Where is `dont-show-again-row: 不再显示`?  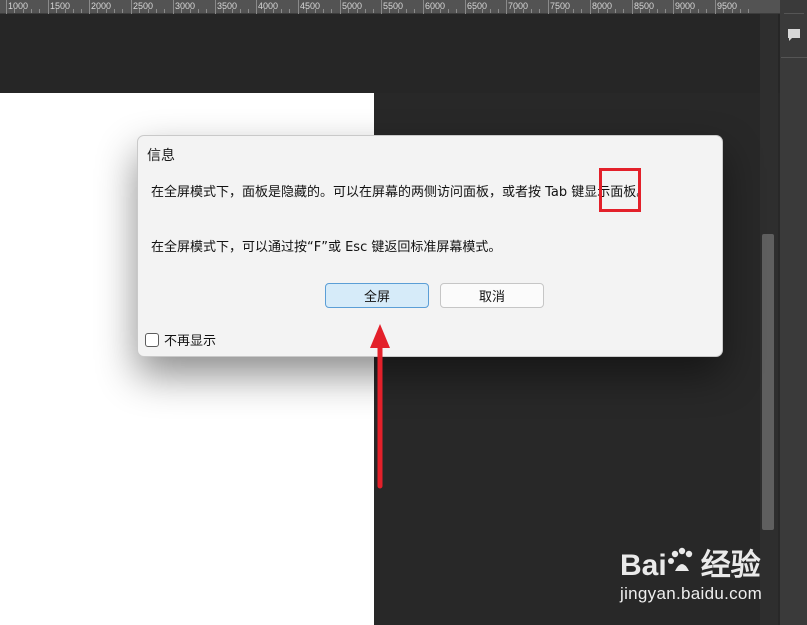
dont-show-again-row: 不再显示 is located at coordinates (180, 339).